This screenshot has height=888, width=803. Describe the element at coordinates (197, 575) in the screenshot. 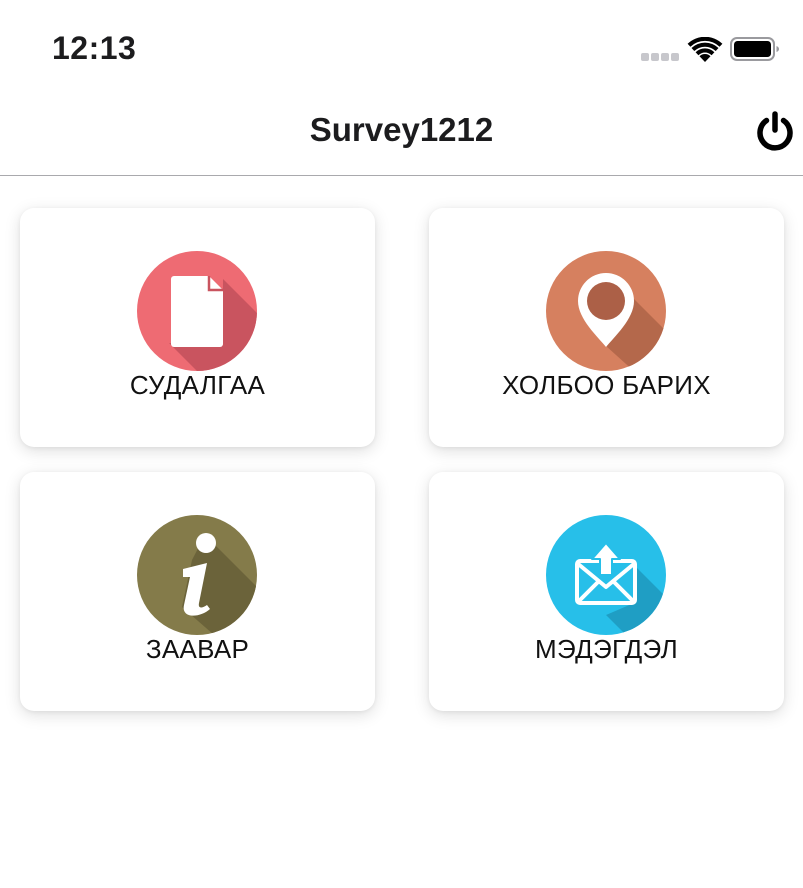

I see `info-icon` at that location.